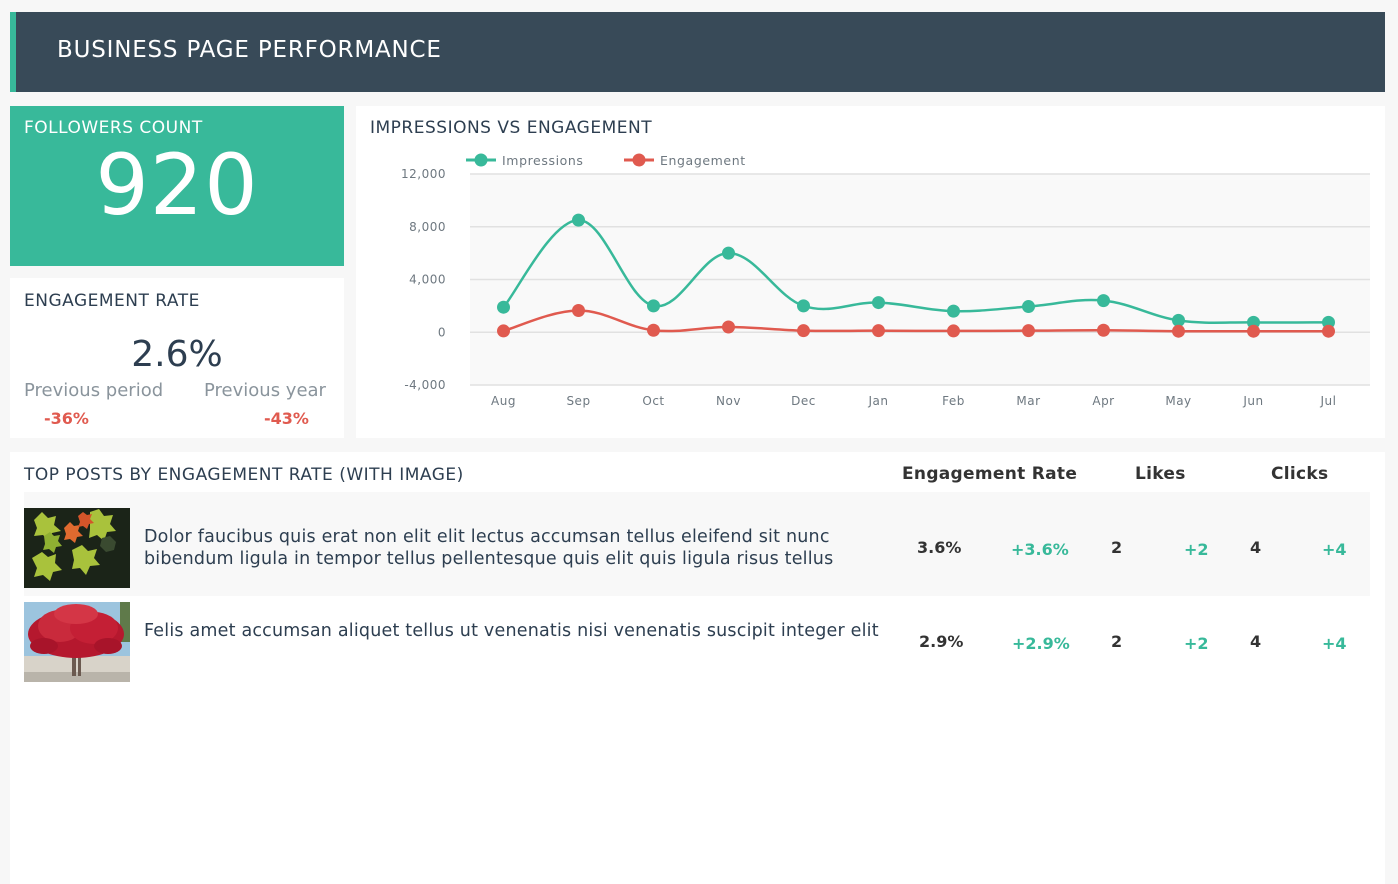  What do you see at coordinates (1178, 401) in the screenshot?
I see `x-tick-label: May` at bounding box center [1178, 401].